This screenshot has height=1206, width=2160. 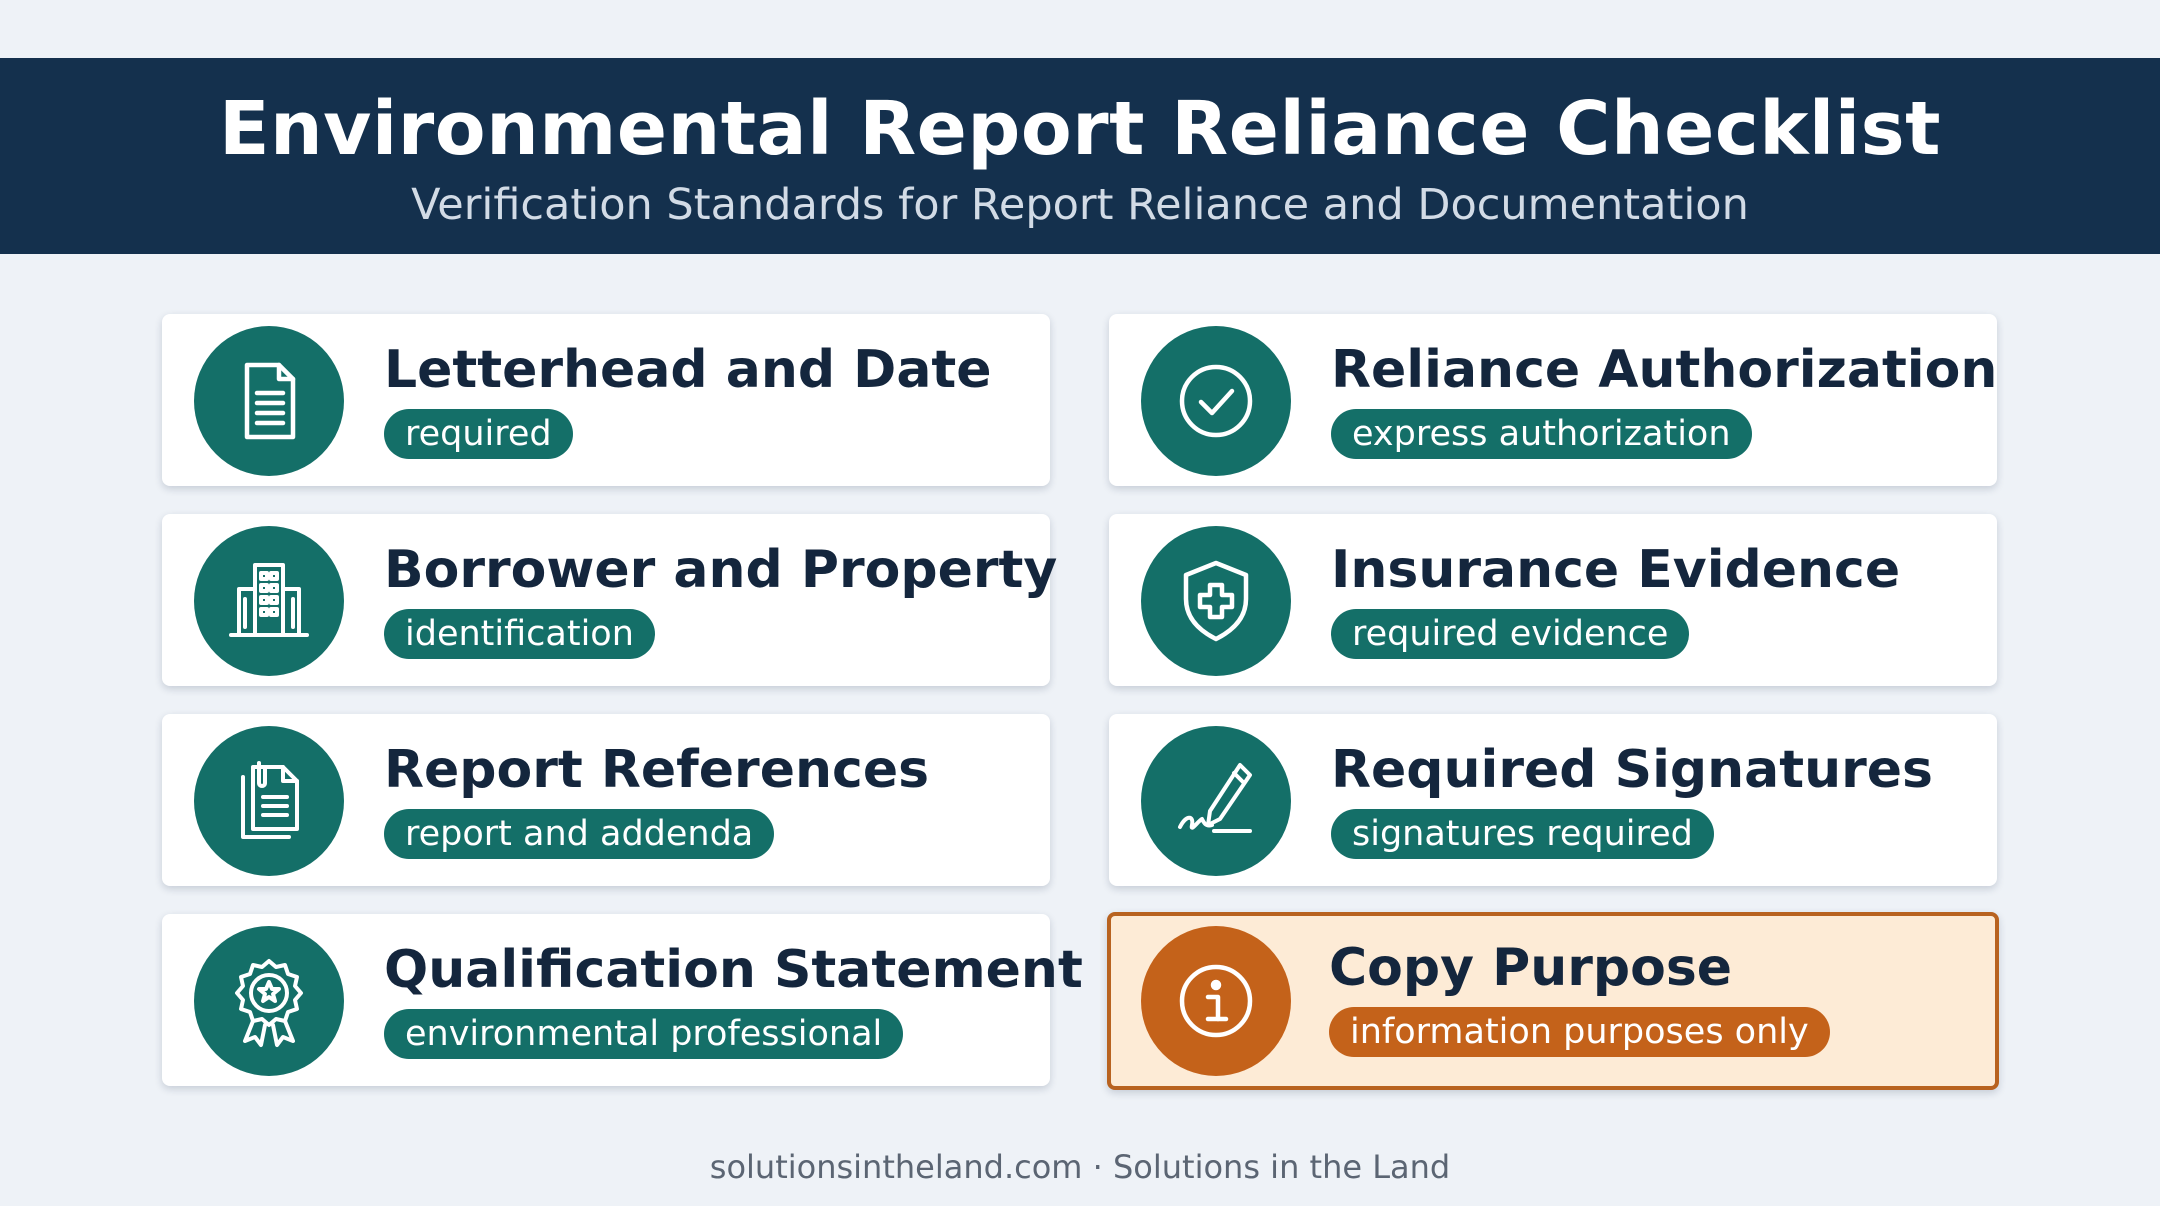 What do you see at coordinates (269, 401) in the screenshot?
I see `document-icon` at bounding box center [269, 401].